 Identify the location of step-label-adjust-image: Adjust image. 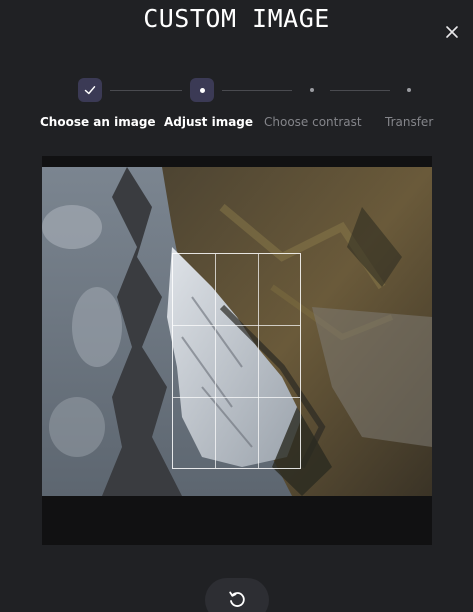
(208, 122).